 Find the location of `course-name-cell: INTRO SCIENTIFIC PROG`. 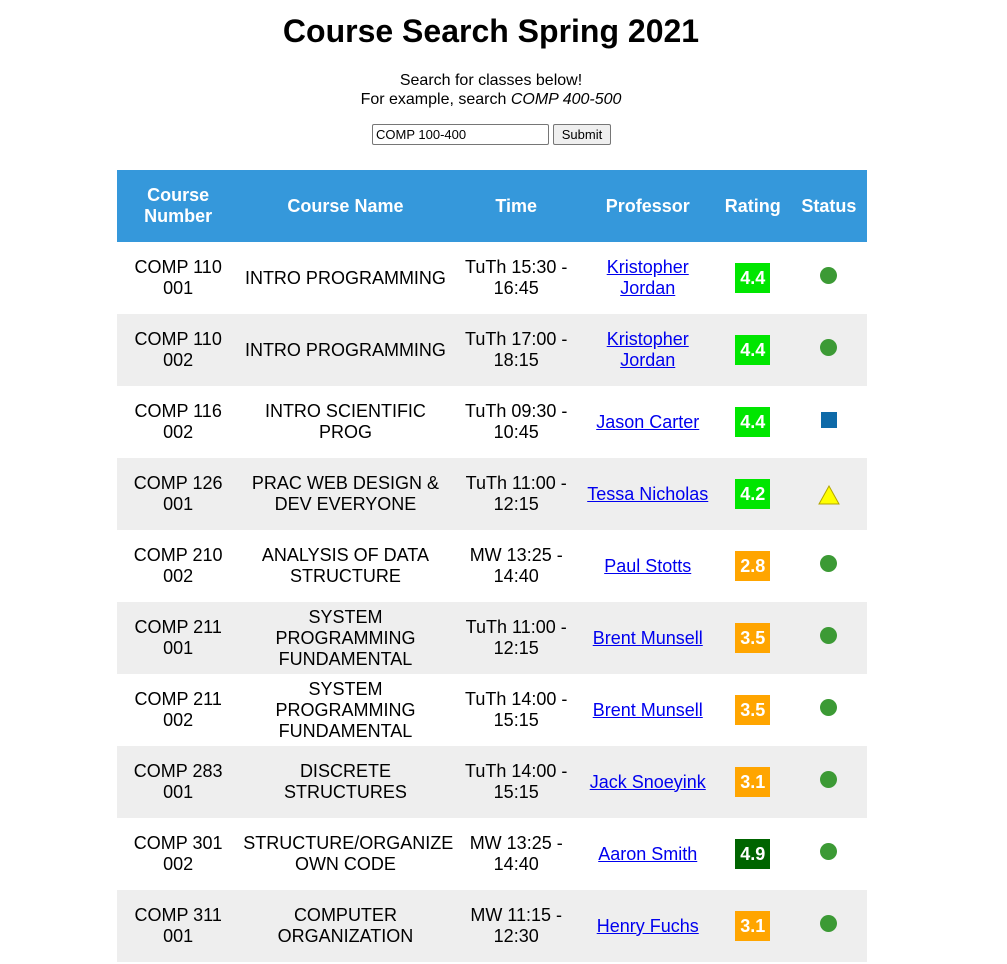

course-name-cell: INTRO SCIENTIFIC PROG is located at coordinates (345, 422).